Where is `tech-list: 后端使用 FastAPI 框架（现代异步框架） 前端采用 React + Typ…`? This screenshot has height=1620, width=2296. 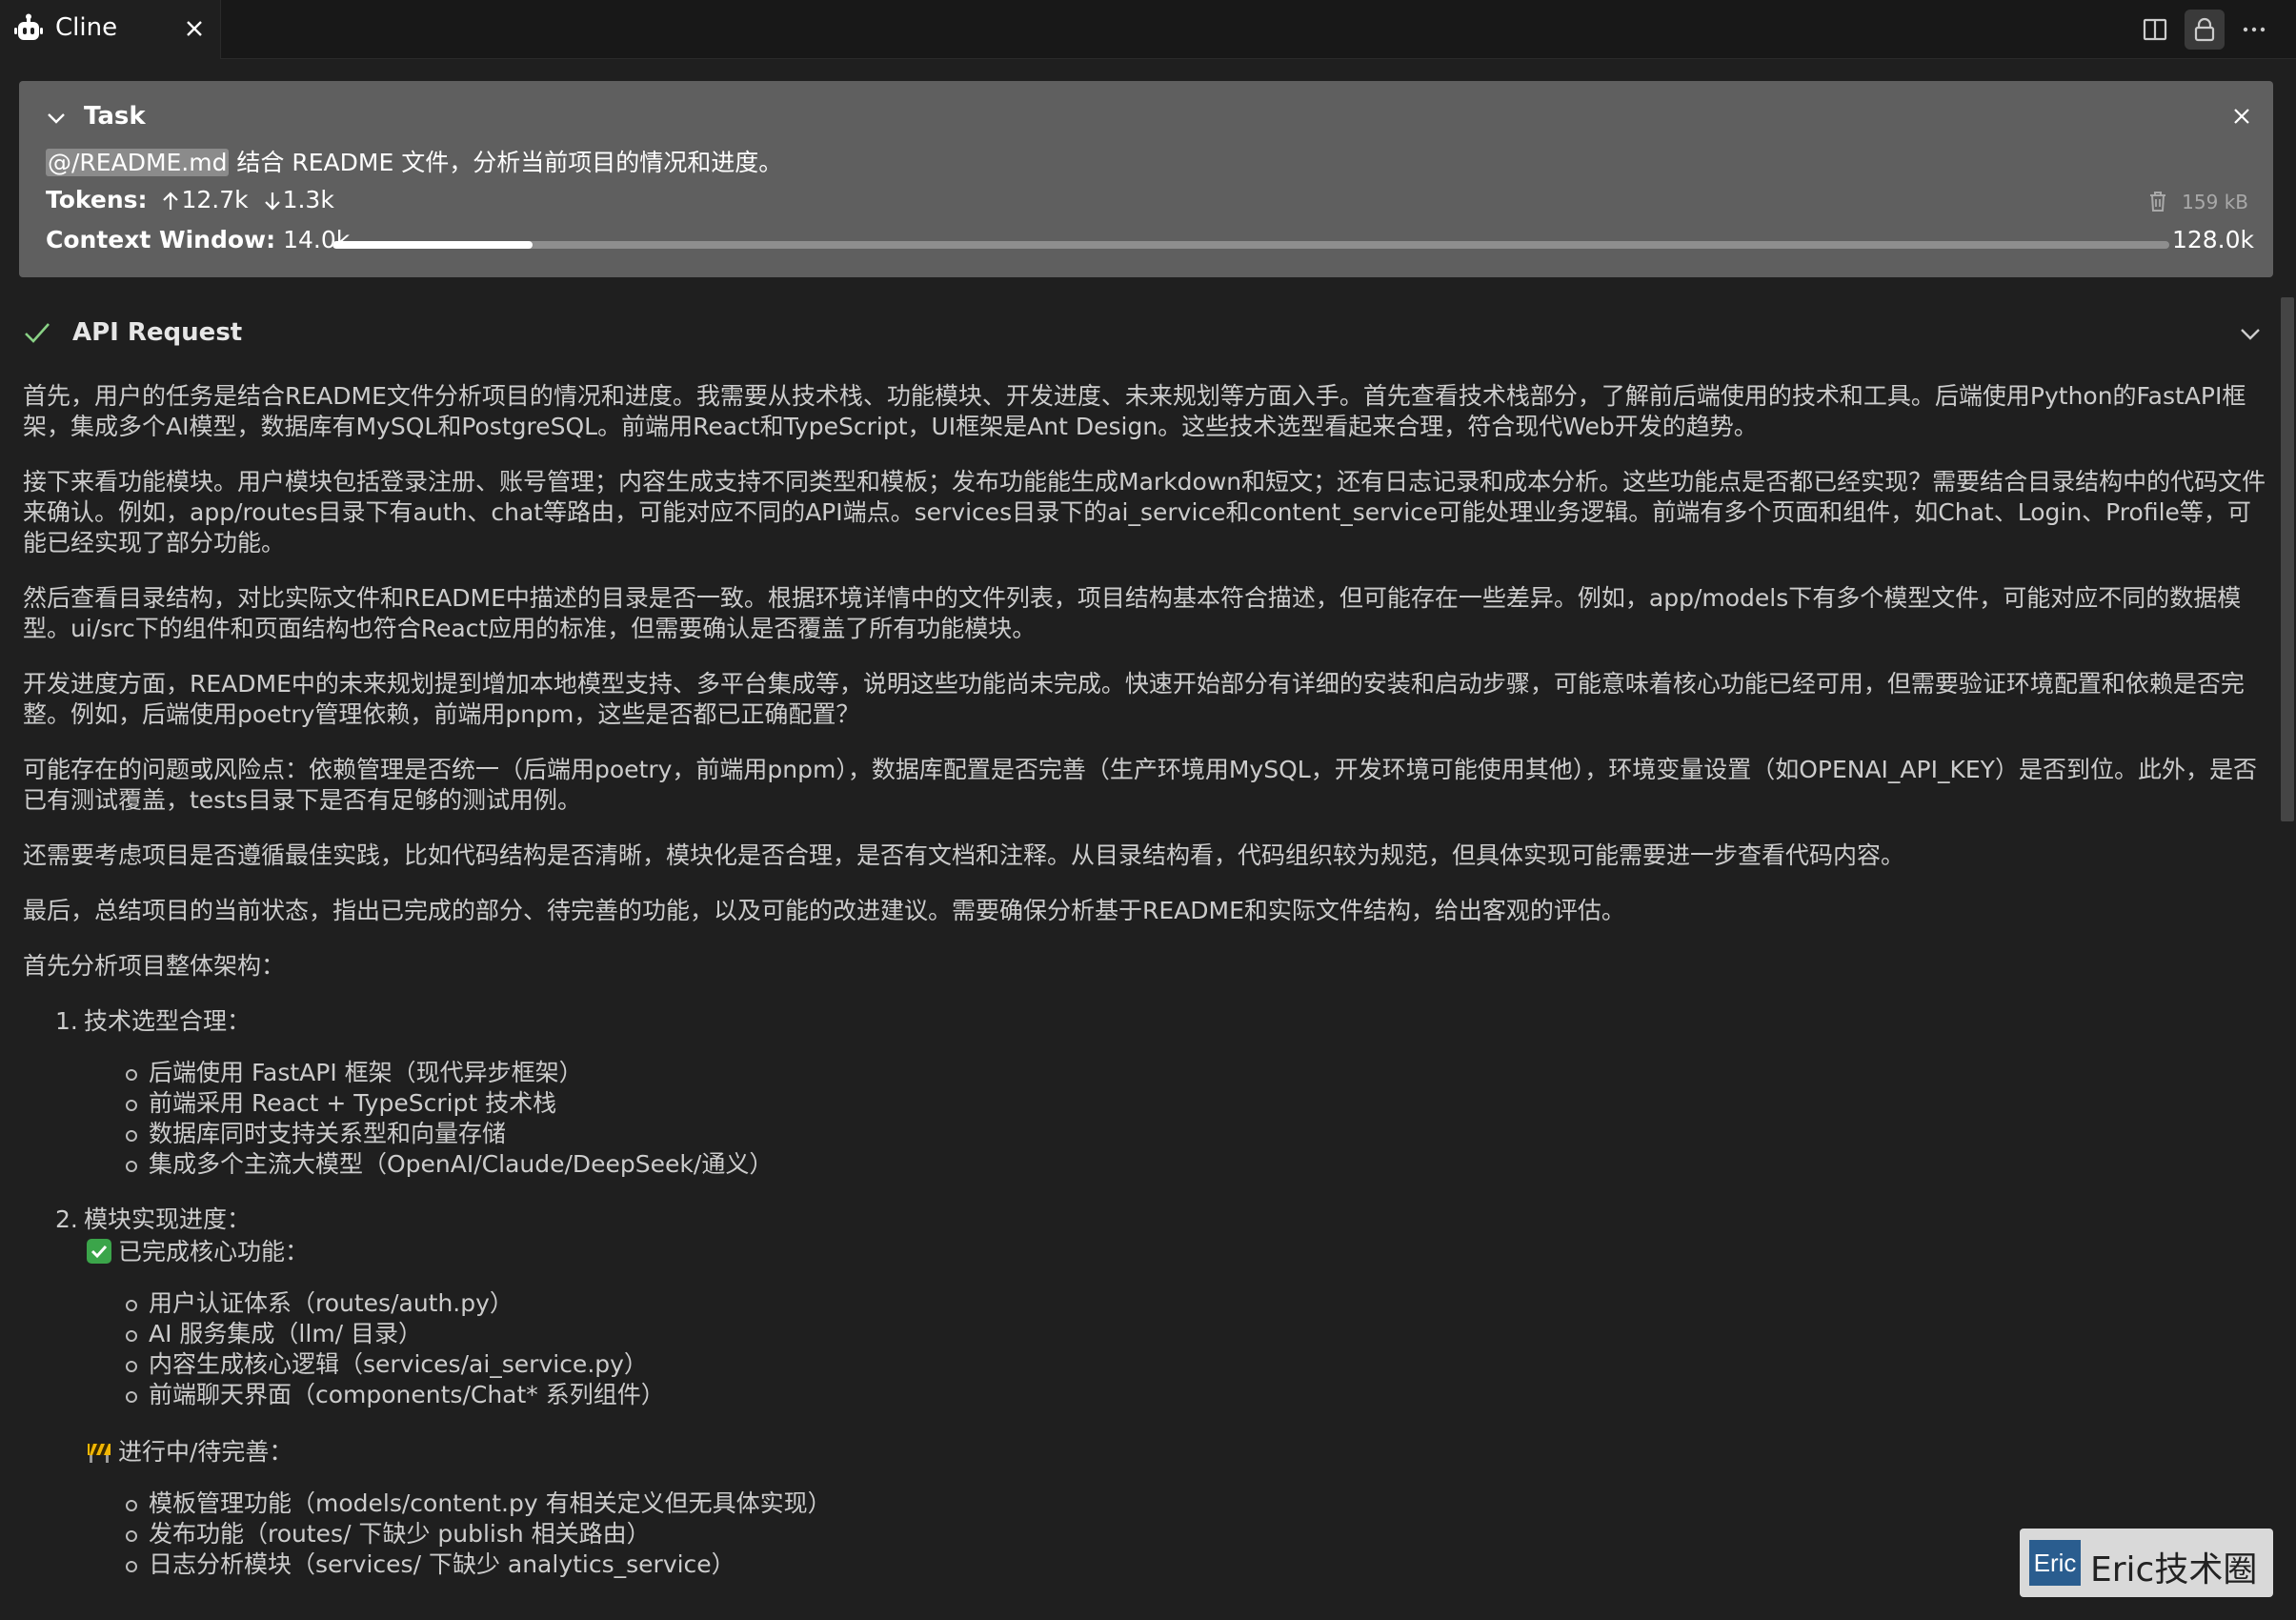 tech-list: 后端使用 FastAPI 框架（现代异步框架） 前端采用 React + Typ… is located at coordinates (1198, 1119).